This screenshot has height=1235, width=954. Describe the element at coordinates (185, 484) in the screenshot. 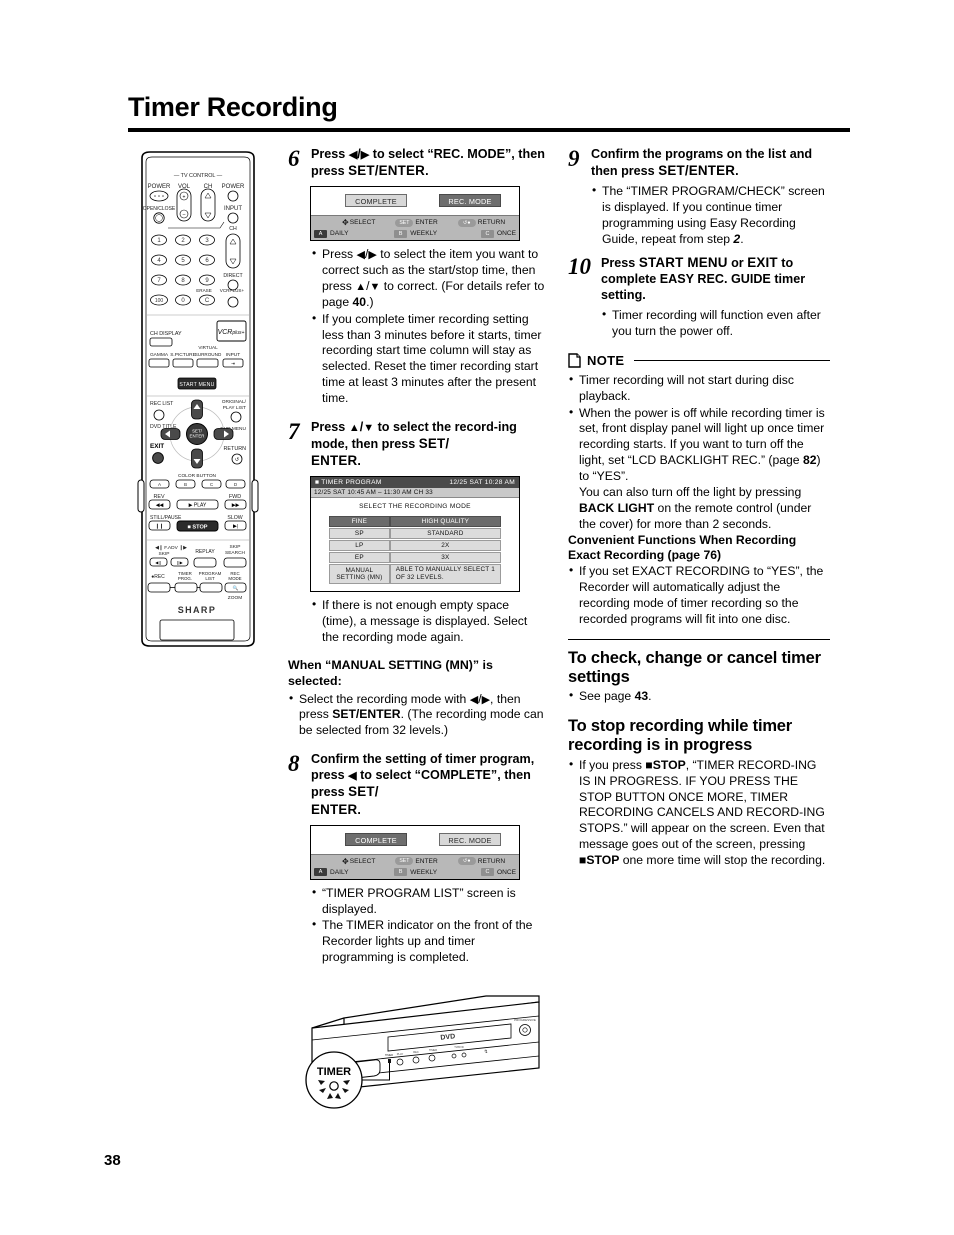

I see `svg-text: B` at that location.